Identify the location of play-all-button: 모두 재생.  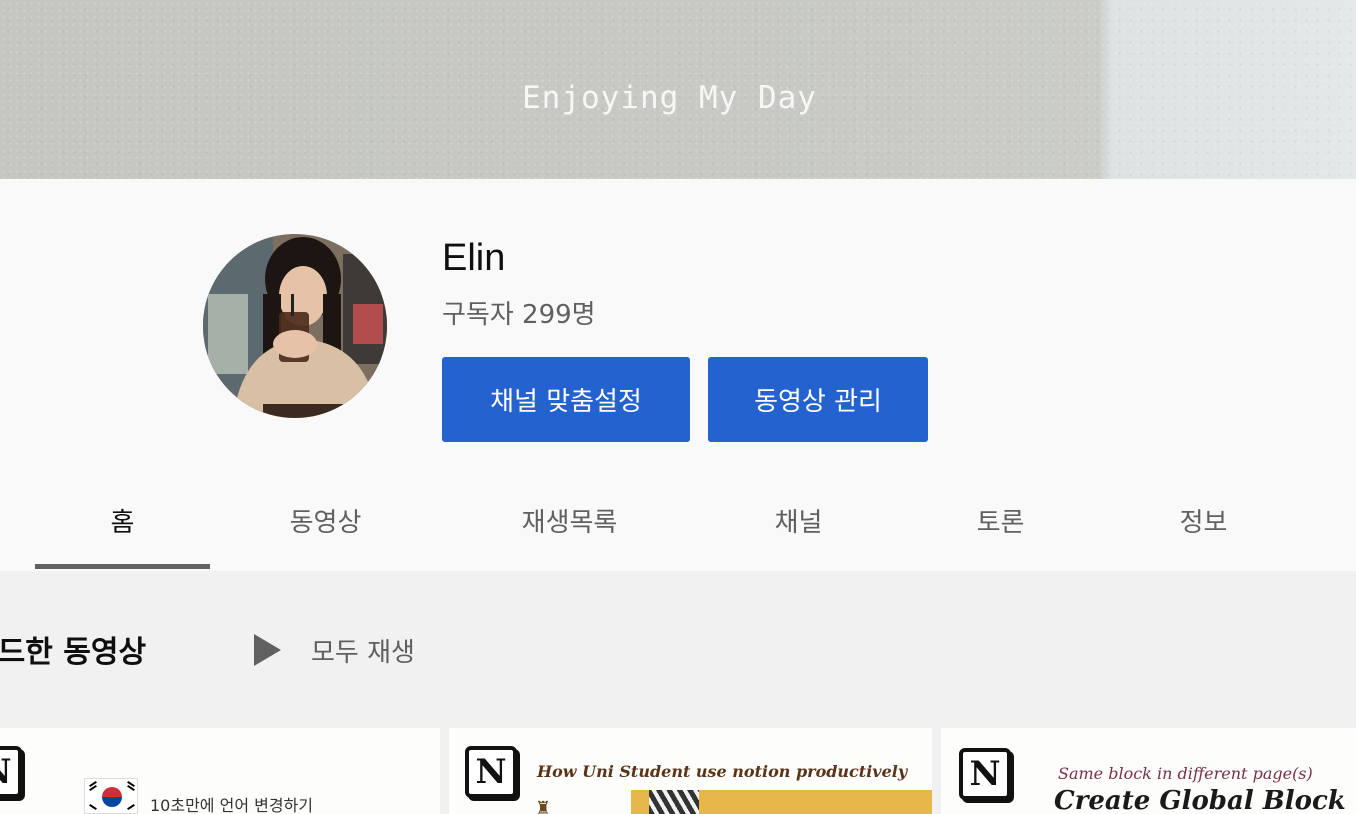
(334, 650).